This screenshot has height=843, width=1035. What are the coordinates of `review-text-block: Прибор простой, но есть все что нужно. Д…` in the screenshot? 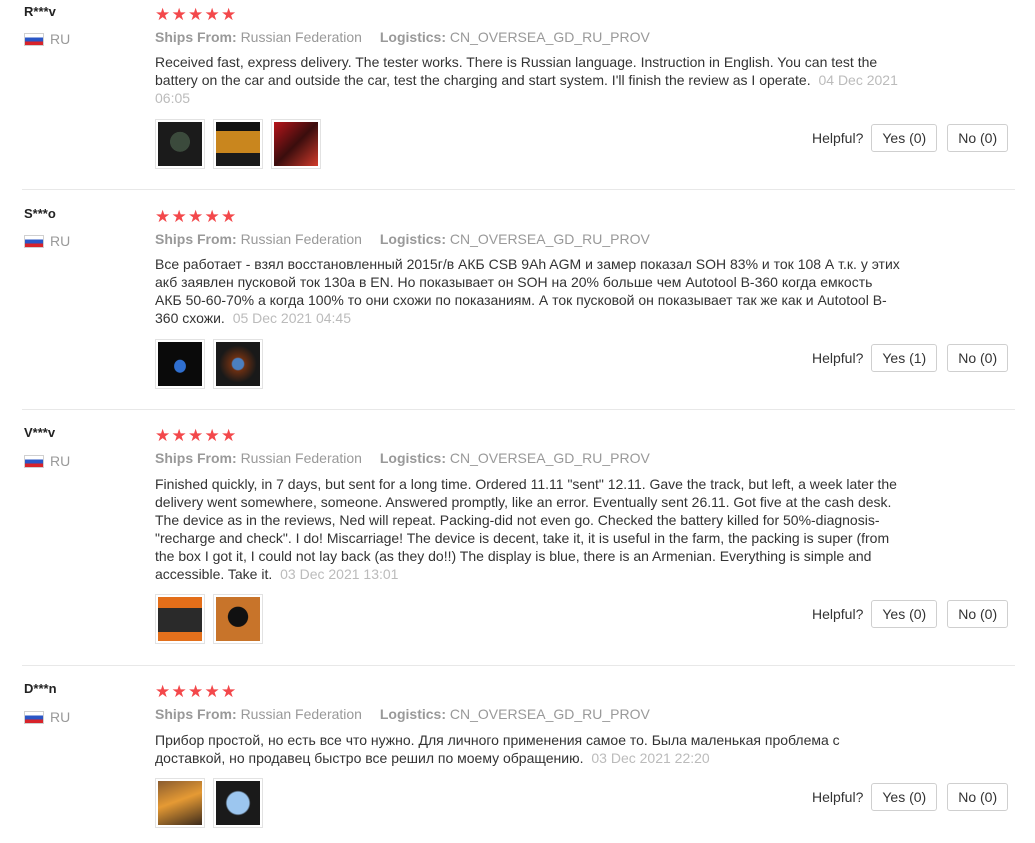 It's located at (527, 749).